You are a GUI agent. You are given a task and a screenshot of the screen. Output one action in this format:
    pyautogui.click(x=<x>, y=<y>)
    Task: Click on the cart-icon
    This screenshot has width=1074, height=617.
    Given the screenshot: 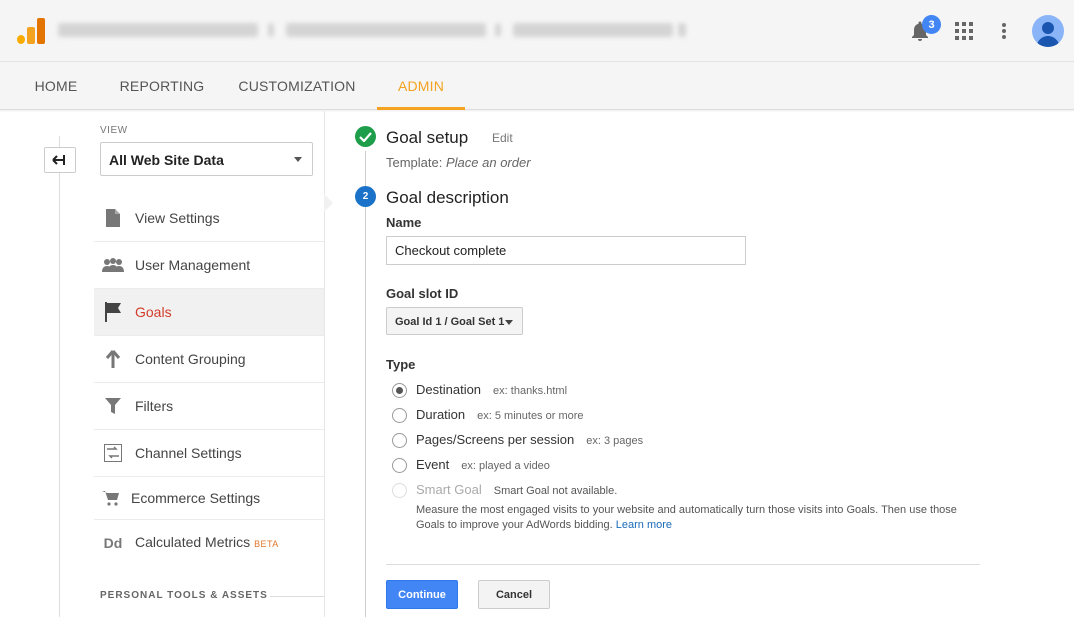 What is the action you would take?
    pyautogui.click(x=111, y=498)
    